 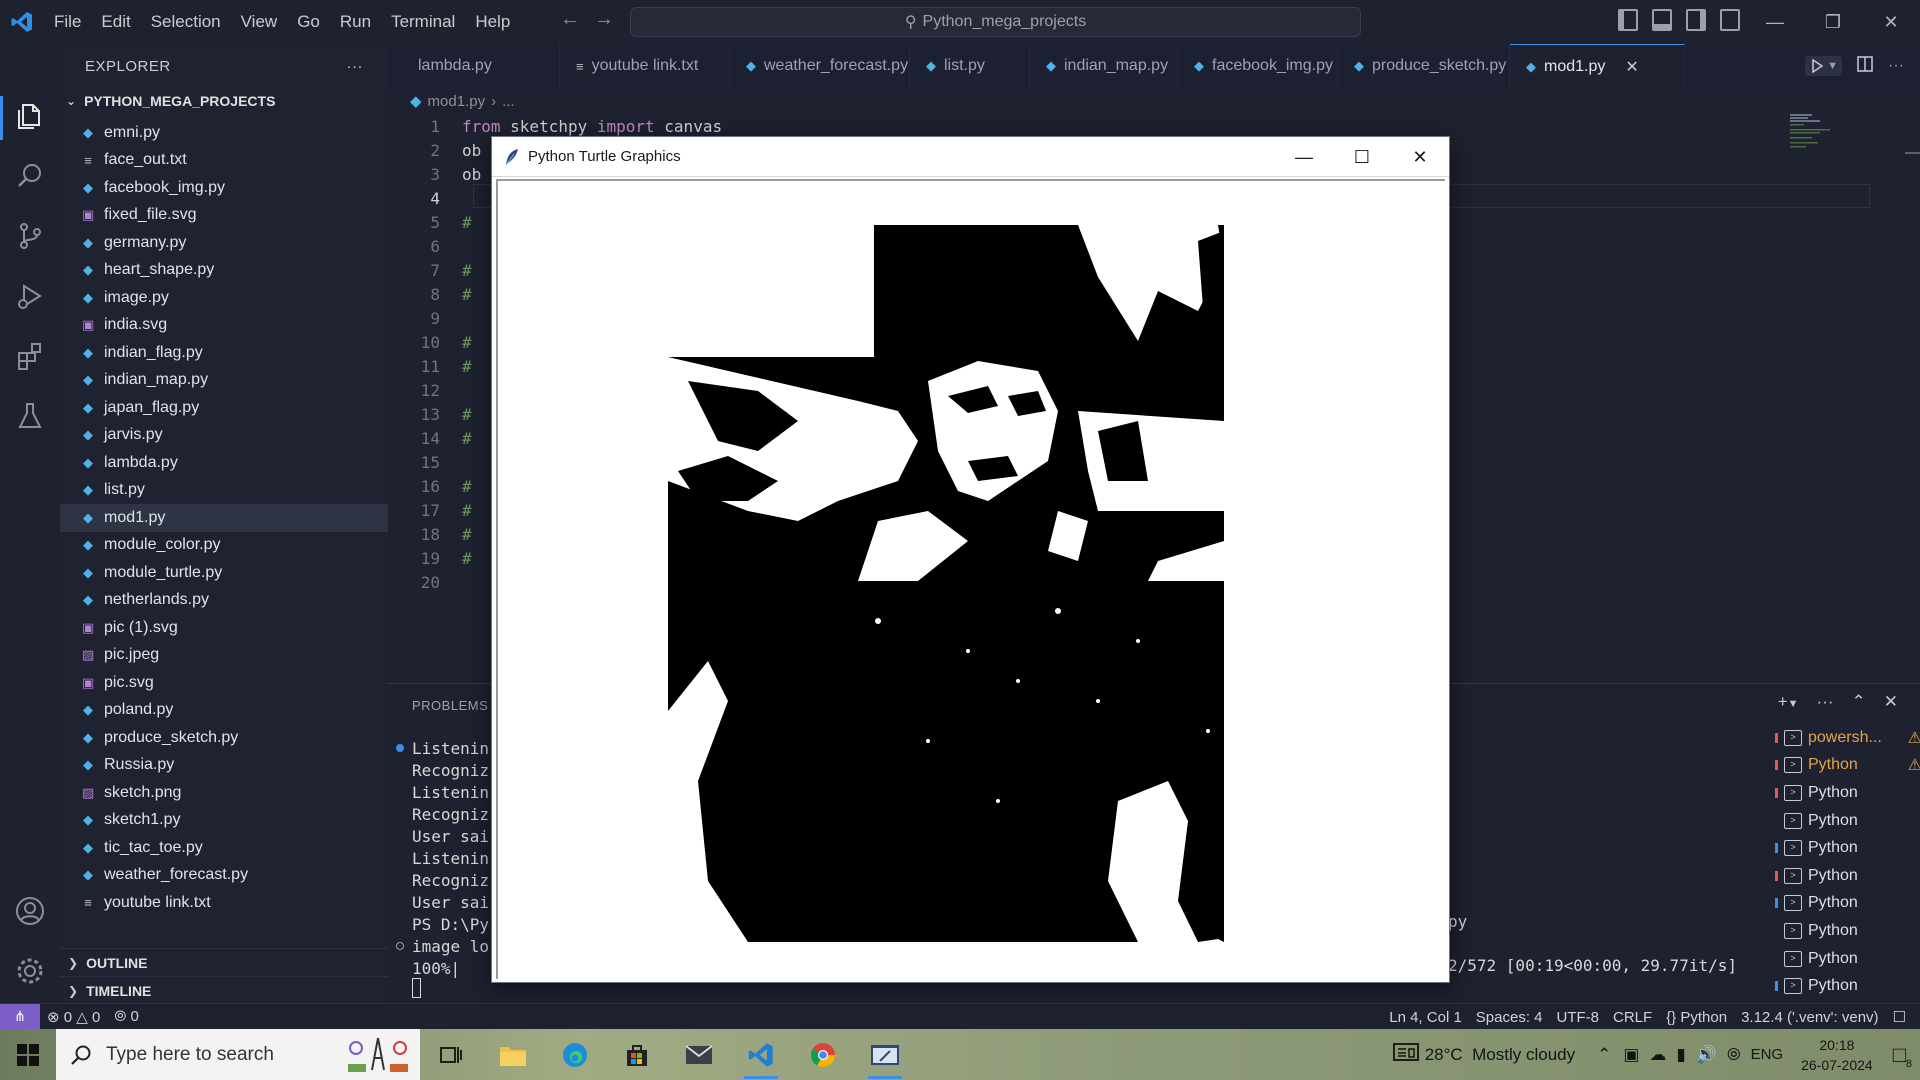 I want to click on file-item: ◆ Russia.py, so click(x=224, y=766).